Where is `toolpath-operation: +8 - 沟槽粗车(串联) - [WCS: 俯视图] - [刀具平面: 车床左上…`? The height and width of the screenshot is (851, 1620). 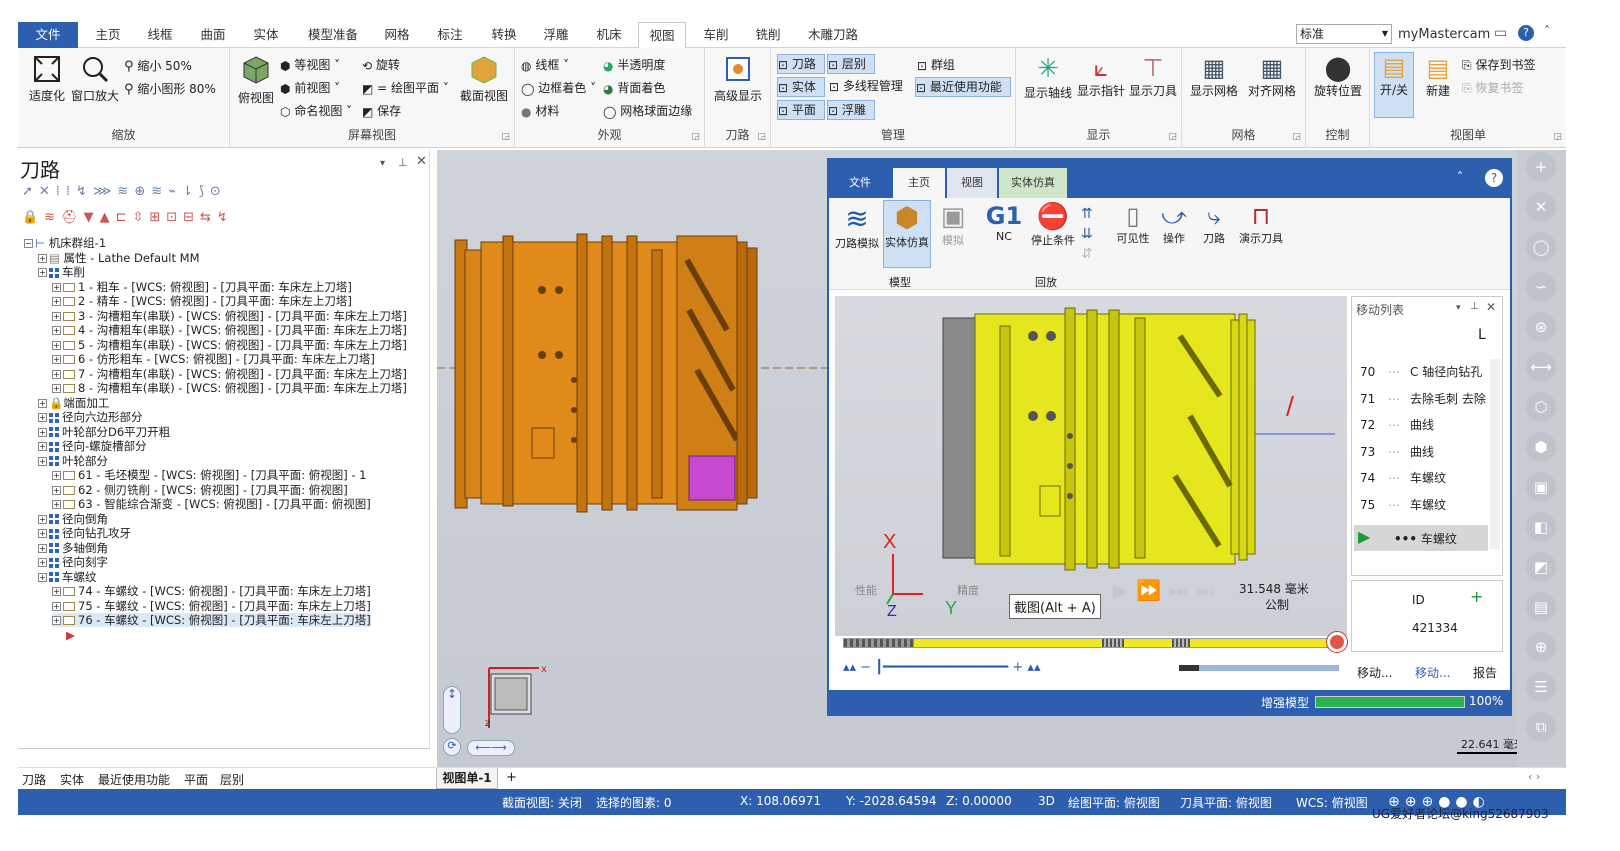
toolpath-operation: +8 - 沟槽粗车(串联) - [WCS: 俯视图] - [刀具平面: 车床左上… is located at coordinates (229, 388).